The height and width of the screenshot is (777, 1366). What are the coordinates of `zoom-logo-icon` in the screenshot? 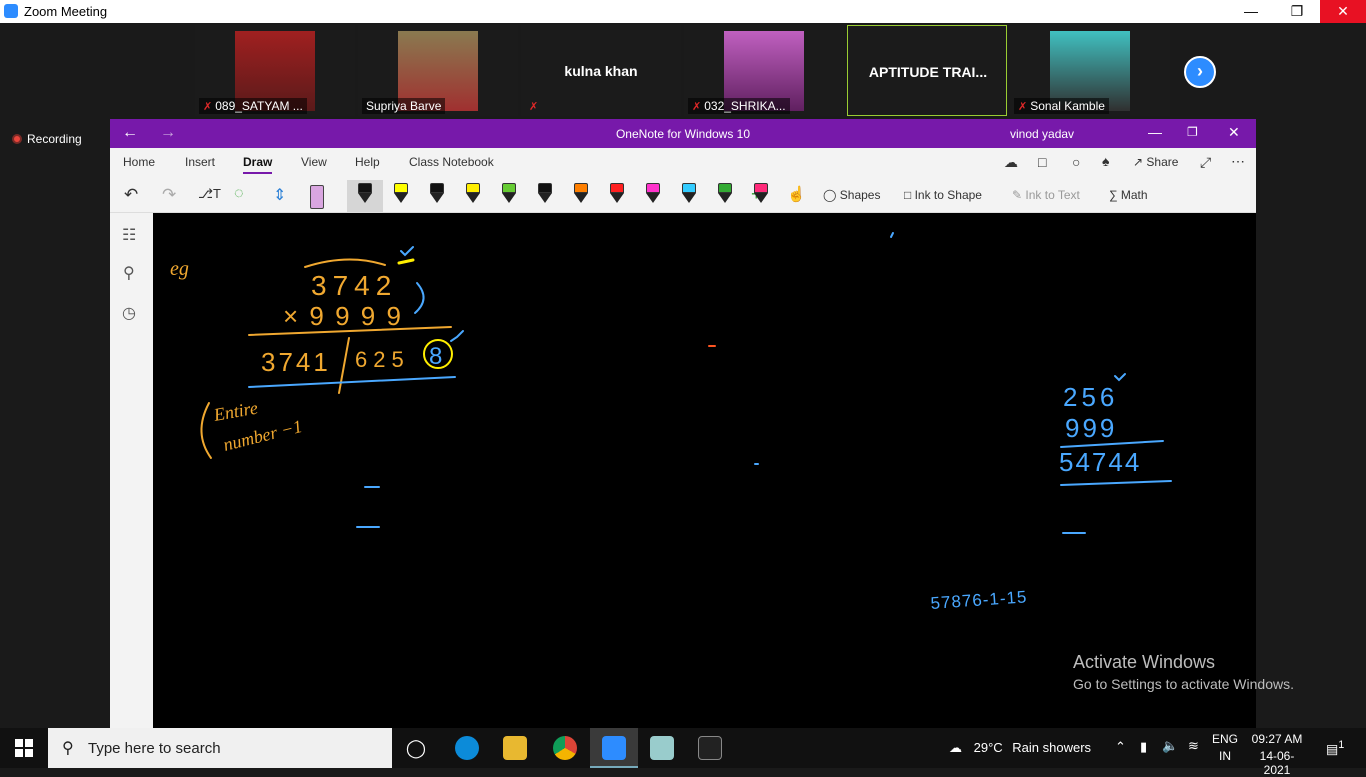 It's located at (11, 11).